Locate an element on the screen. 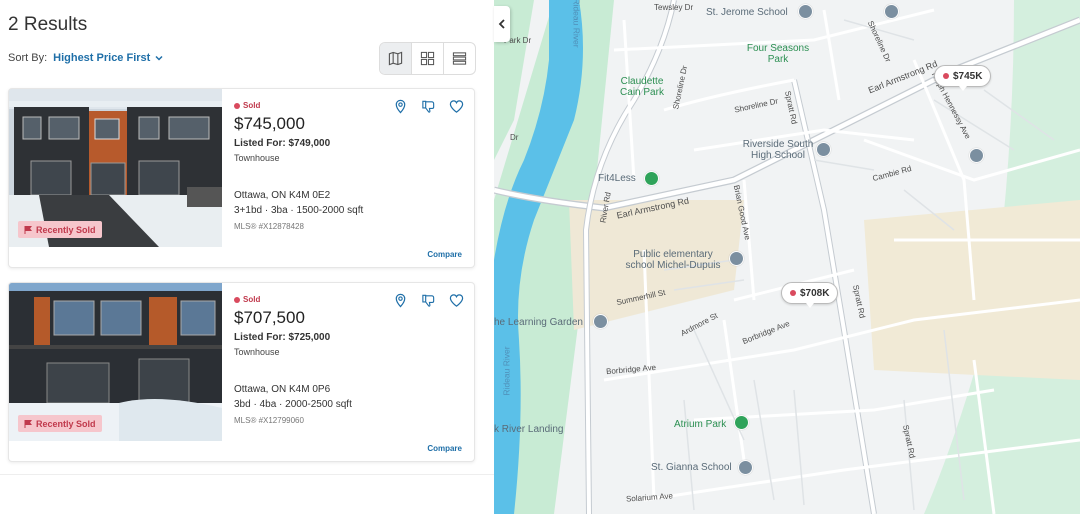 This screenshot has width=1080, height=514. place-label: Claudette Cain Park is located at coordinates (642, 87).